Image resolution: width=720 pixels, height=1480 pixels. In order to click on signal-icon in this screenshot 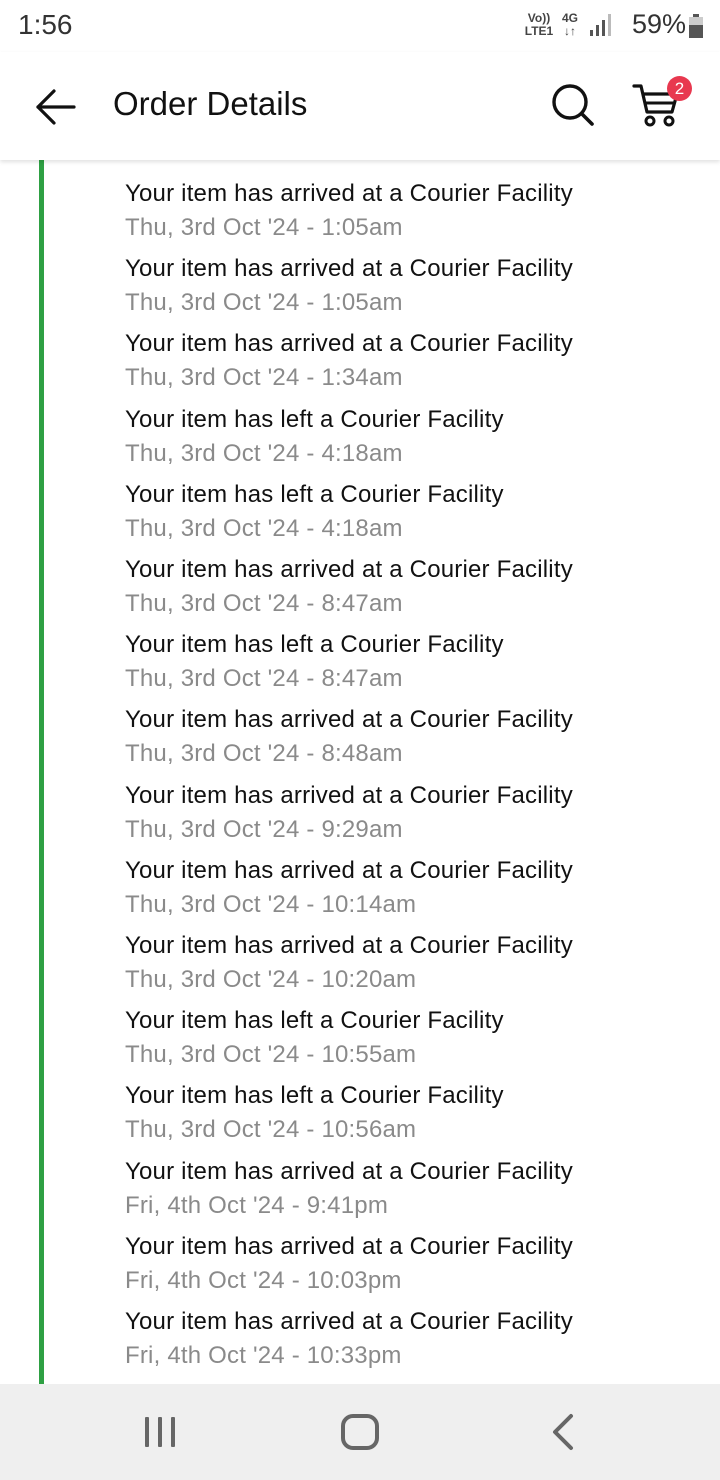, I will do `click(600, 25)`.